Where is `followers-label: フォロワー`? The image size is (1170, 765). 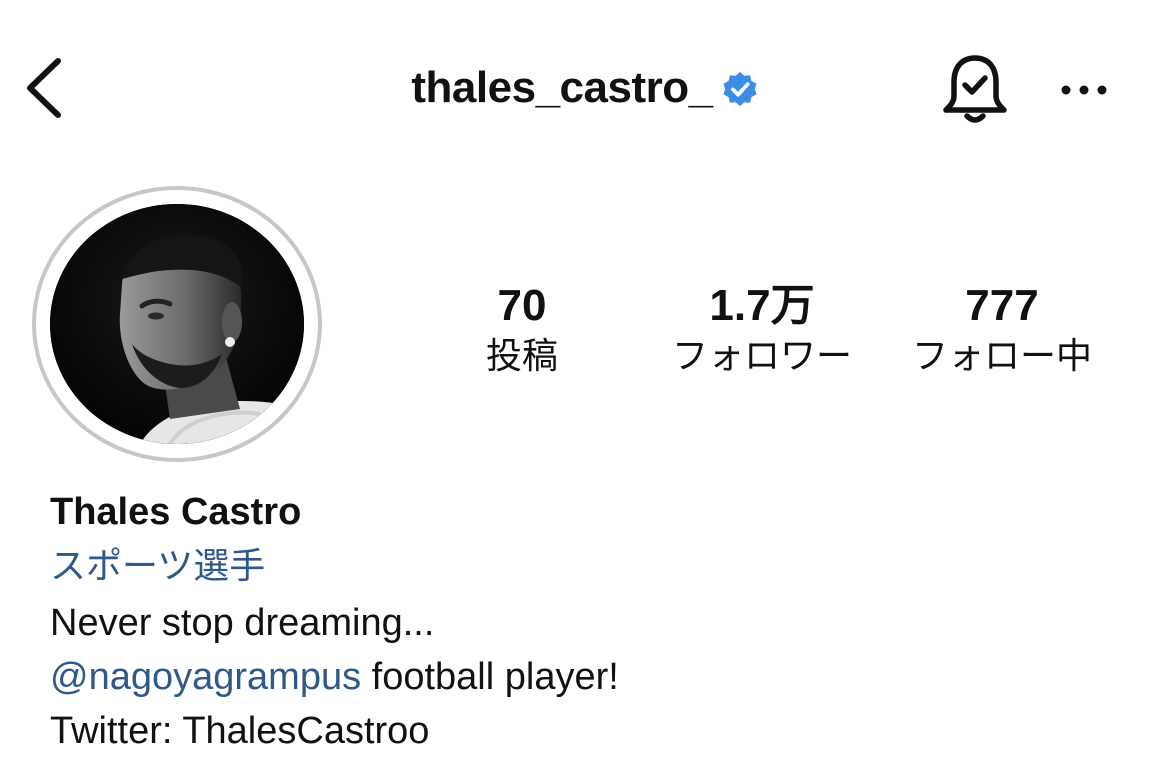 followers-label: フォロワー is located at coordinates (761, 356).